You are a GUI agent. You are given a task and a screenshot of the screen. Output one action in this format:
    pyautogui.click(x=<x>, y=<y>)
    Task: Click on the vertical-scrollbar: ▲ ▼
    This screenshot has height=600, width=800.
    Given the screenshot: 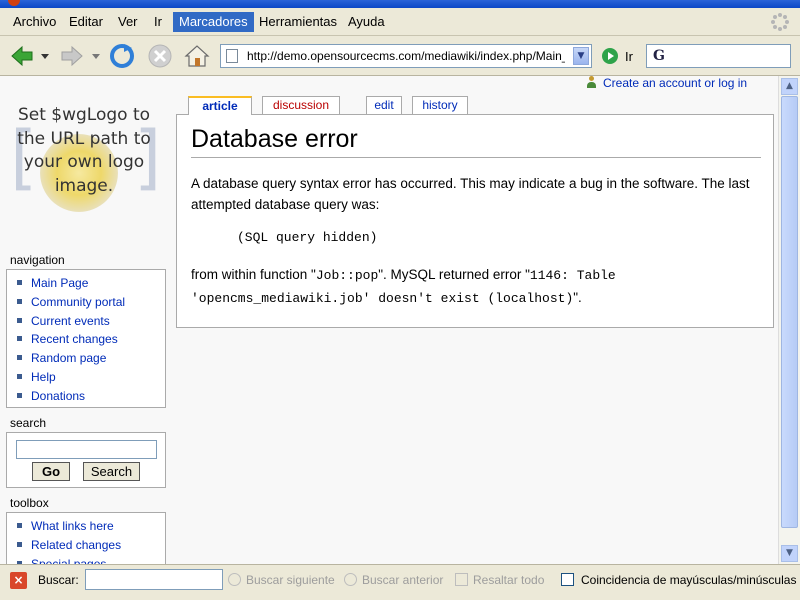 What is the action you would take?
    pyautogui.click(x=789, y=320)
    